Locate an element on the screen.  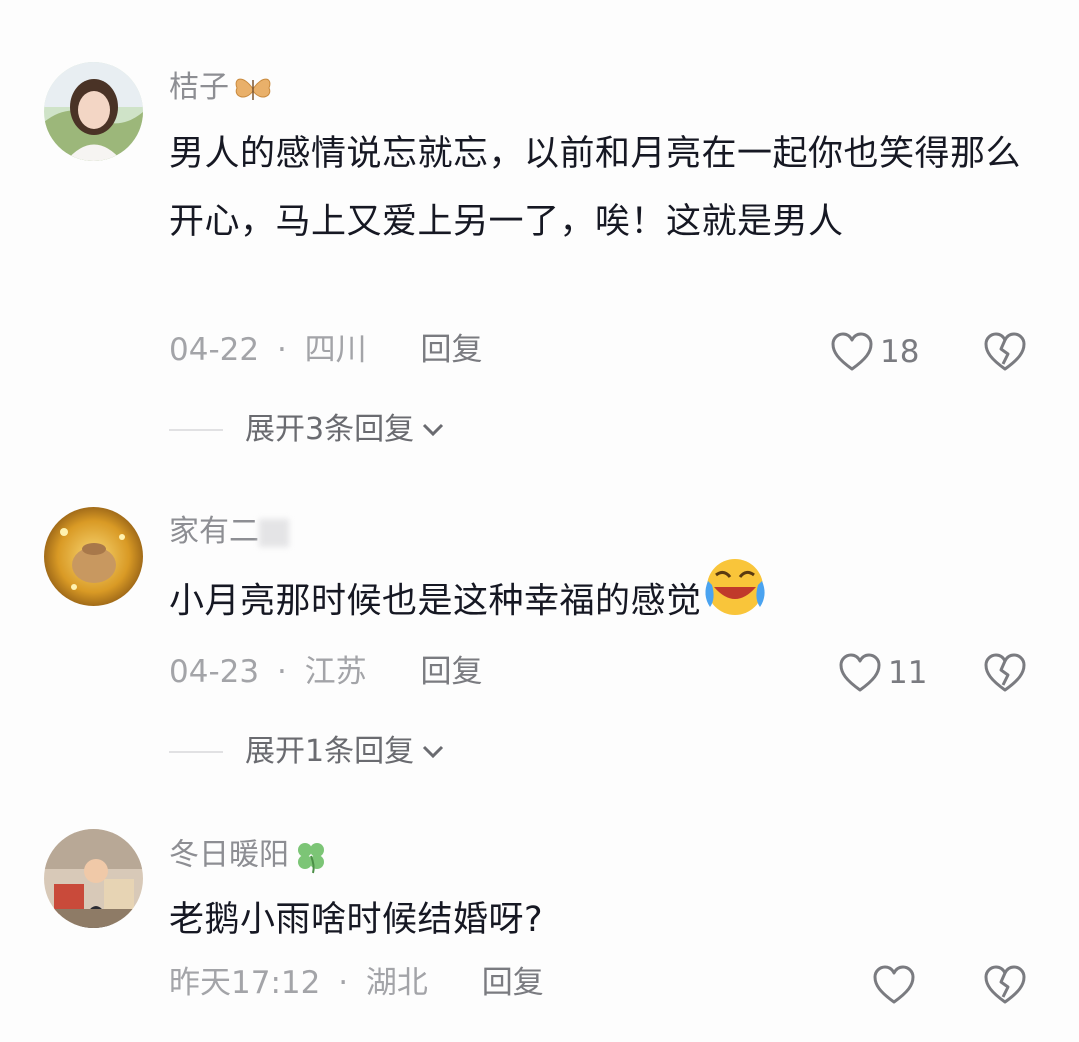
laughing-crying-emoji is located at coordinates (735, 597).